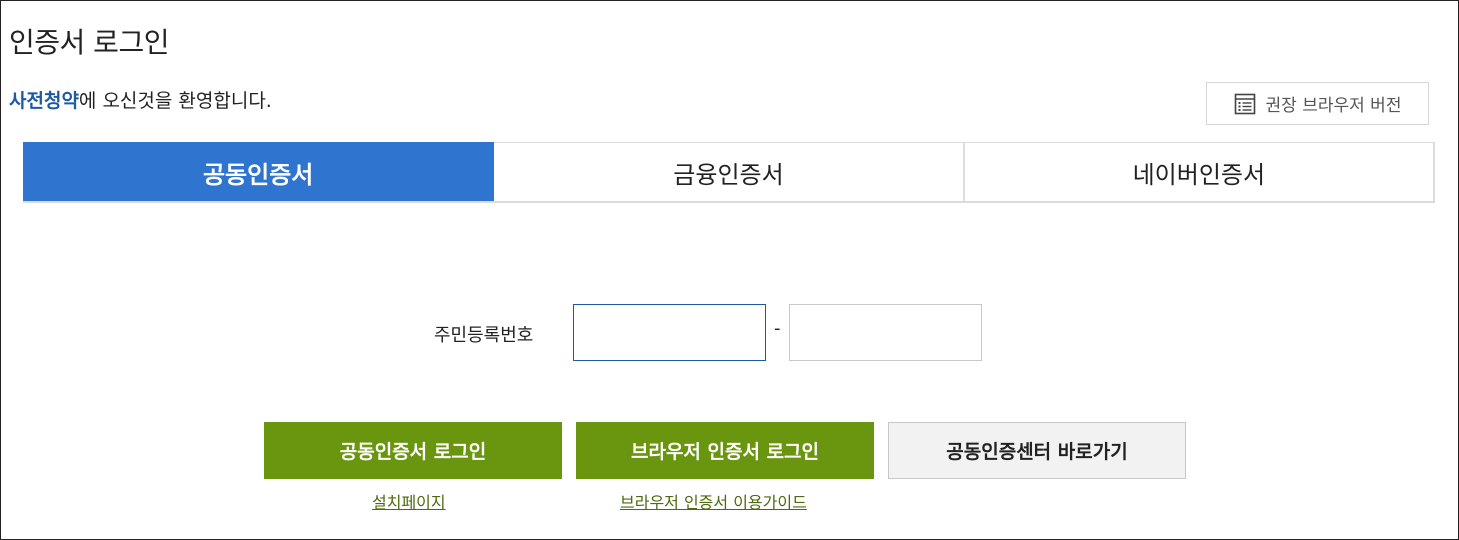 The image size is (1459, 540). Describe the element at coordinates (885, 332) in the screenshot. I see `rrn-second-input` at that location.